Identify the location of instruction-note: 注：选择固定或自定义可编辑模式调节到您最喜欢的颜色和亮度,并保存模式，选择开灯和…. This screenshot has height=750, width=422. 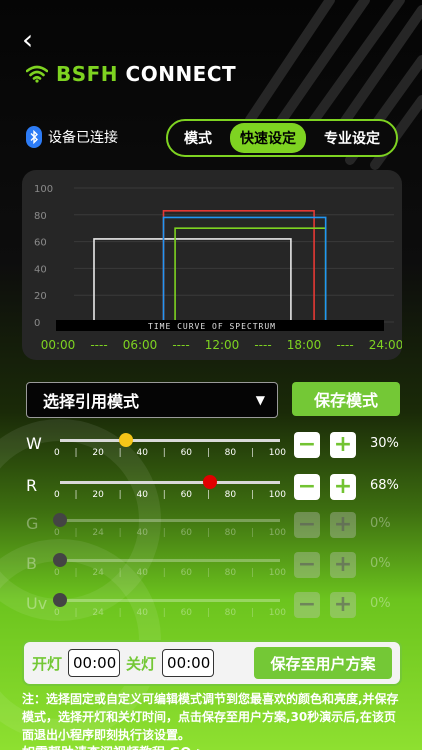
(210, 717).